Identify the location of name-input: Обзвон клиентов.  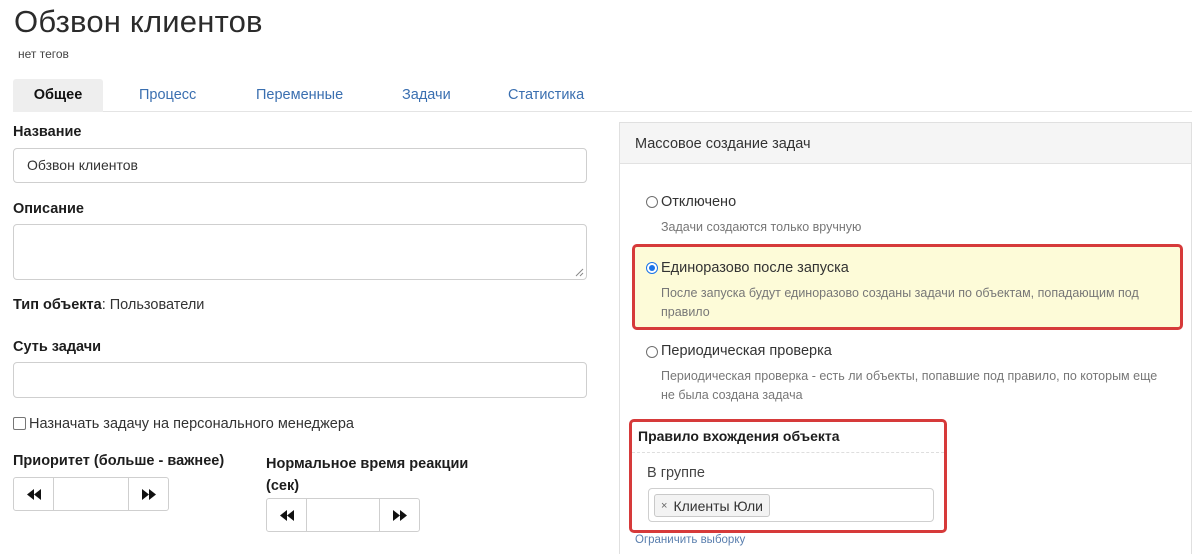
(300, 165).